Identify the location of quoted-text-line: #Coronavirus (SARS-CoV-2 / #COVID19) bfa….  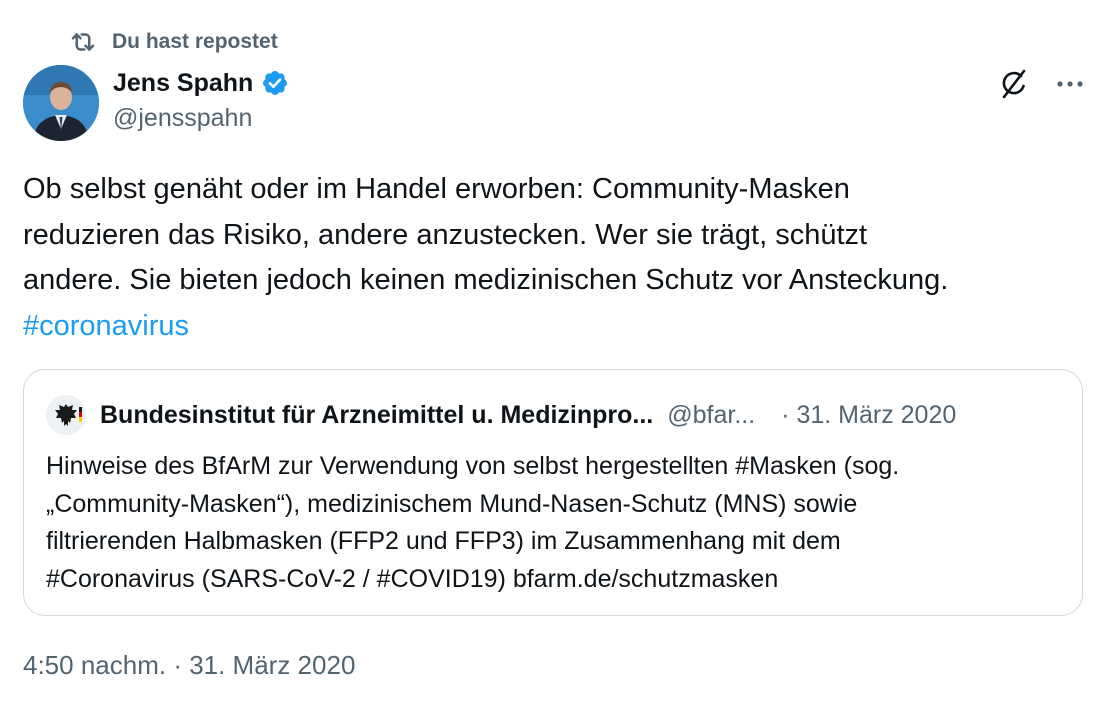
(412, 578).